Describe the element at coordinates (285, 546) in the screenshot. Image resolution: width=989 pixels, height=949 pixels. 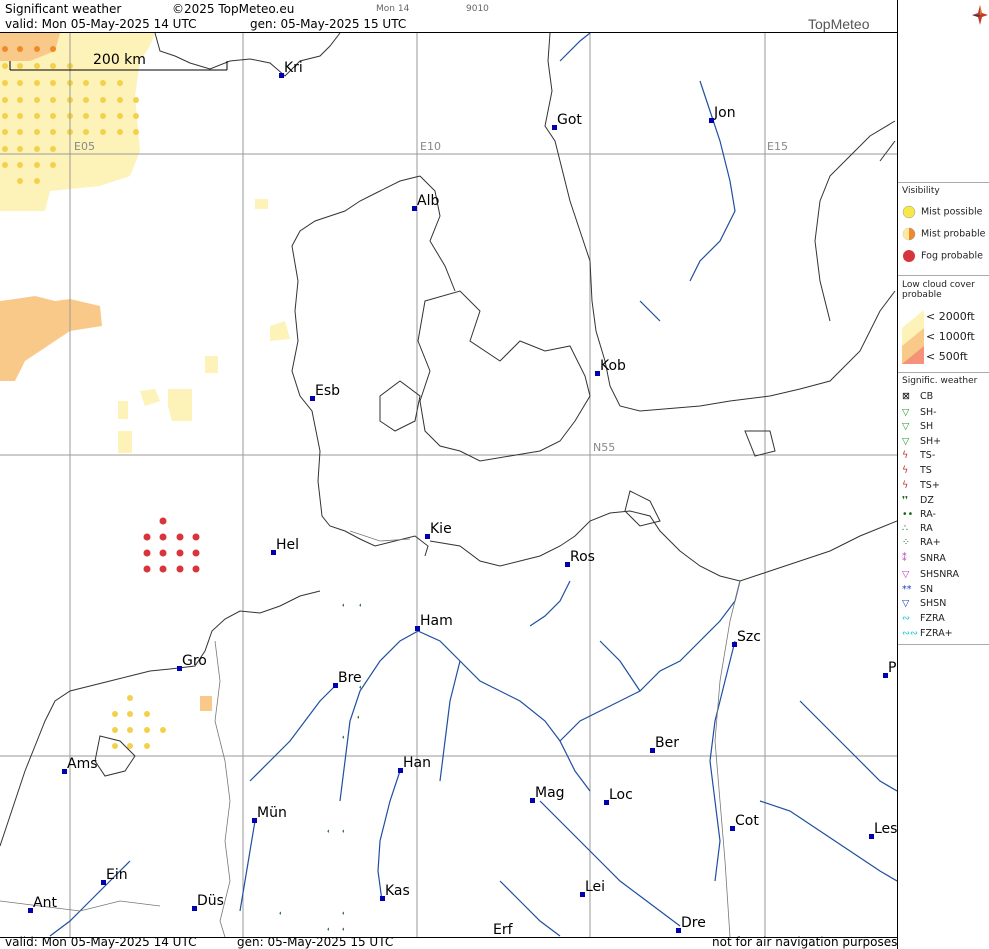
I see `city-hel: Hel` at that location.